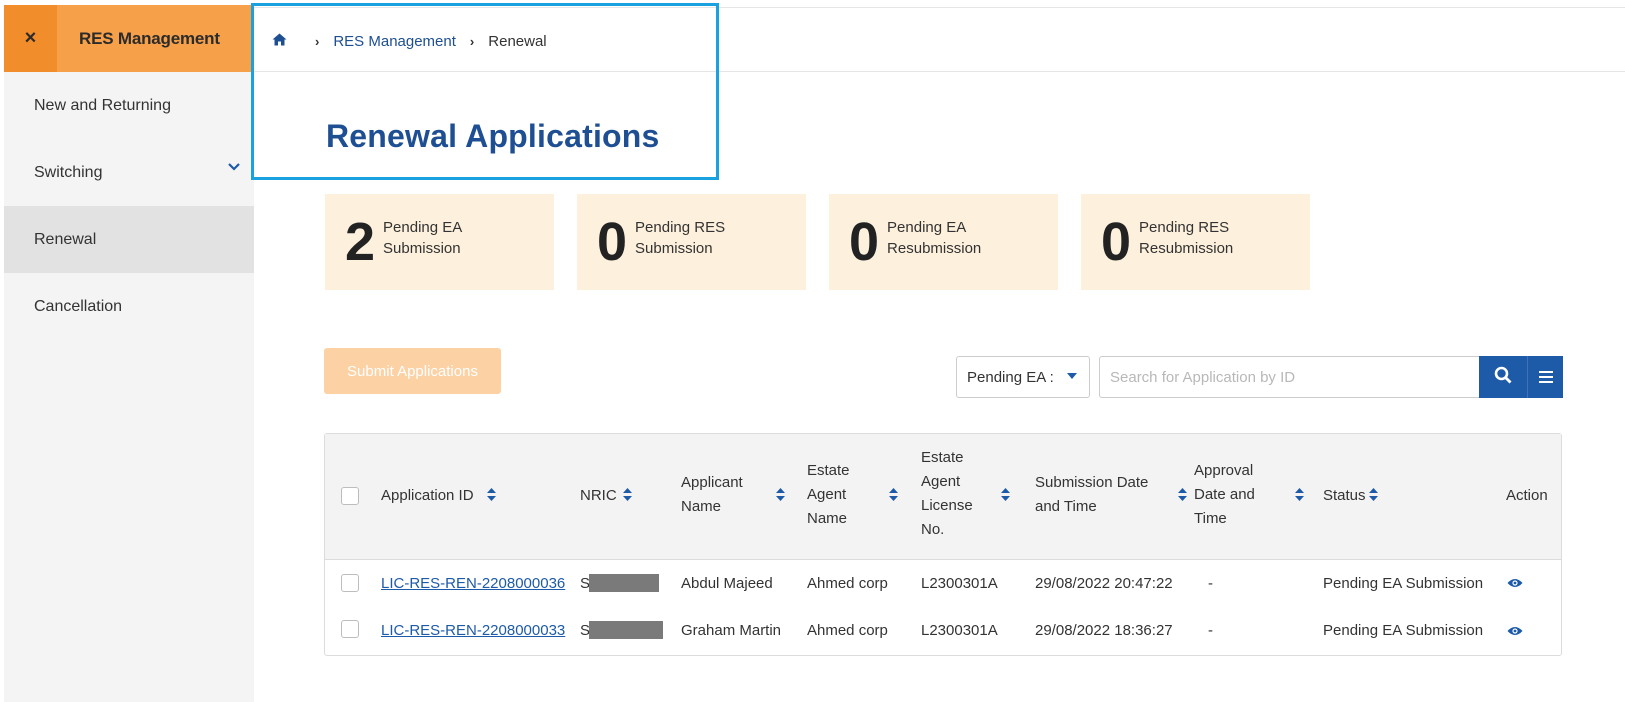 This screenshot has width=1625, height=702. Describe the element at coordinates (947, 505) in the screenshot. I see `header-line: License` at that location.